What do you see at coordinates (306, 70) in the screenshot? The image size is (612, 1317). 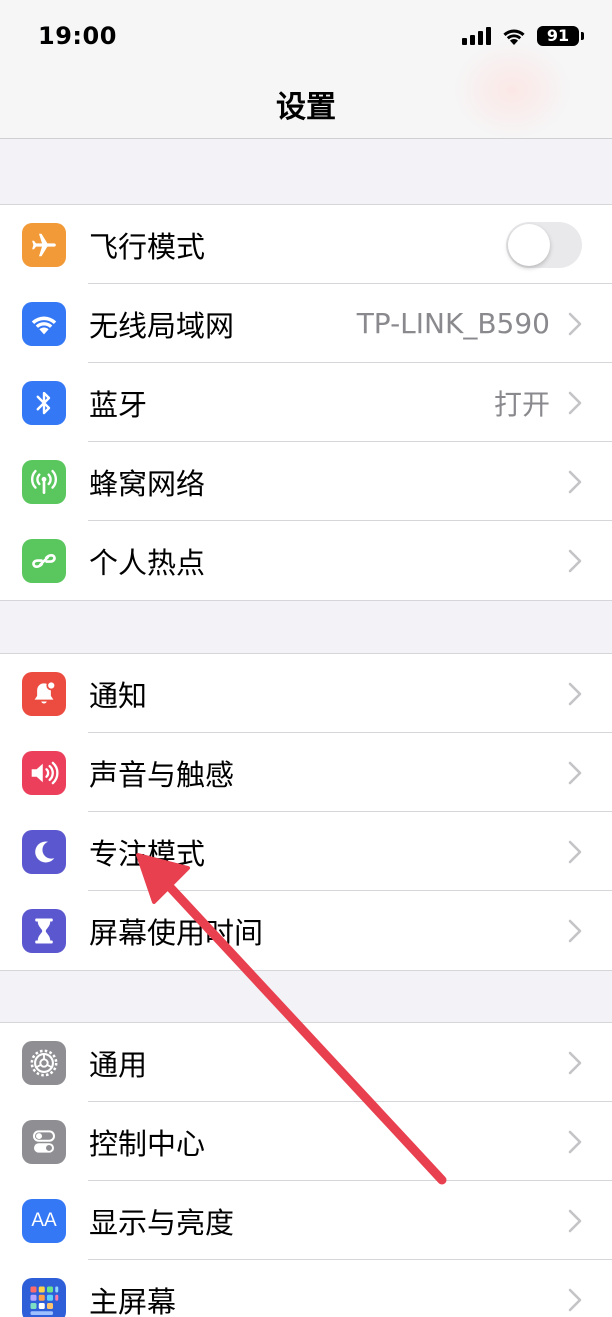 I see `navigation-header: 19:00 91 设置` at bounding box center [306, 70].